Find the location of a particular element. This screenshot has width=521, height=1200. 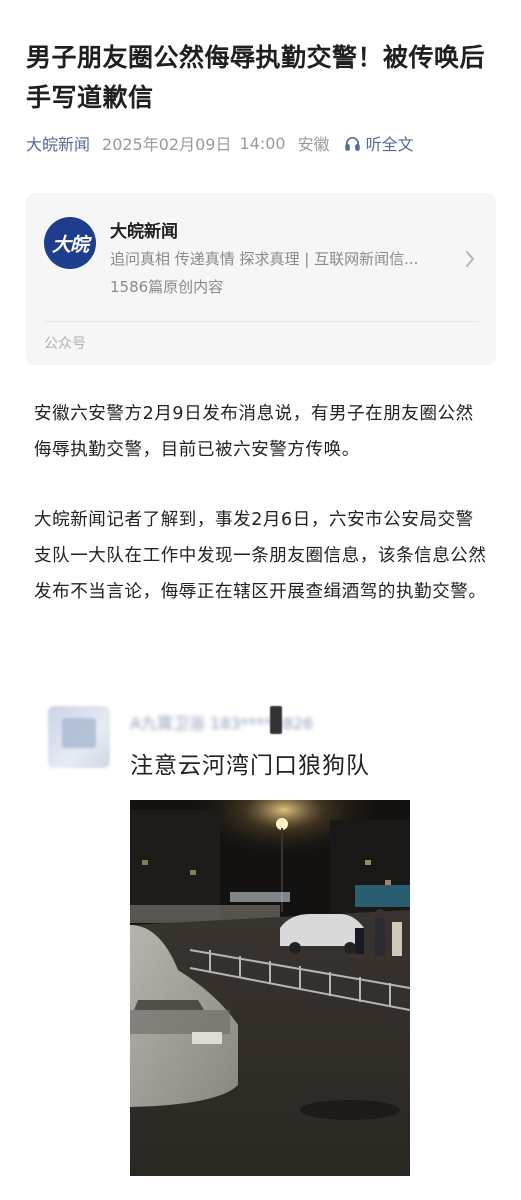

publish-date: 2025年02月09日 is located at coordinates (167, 144).